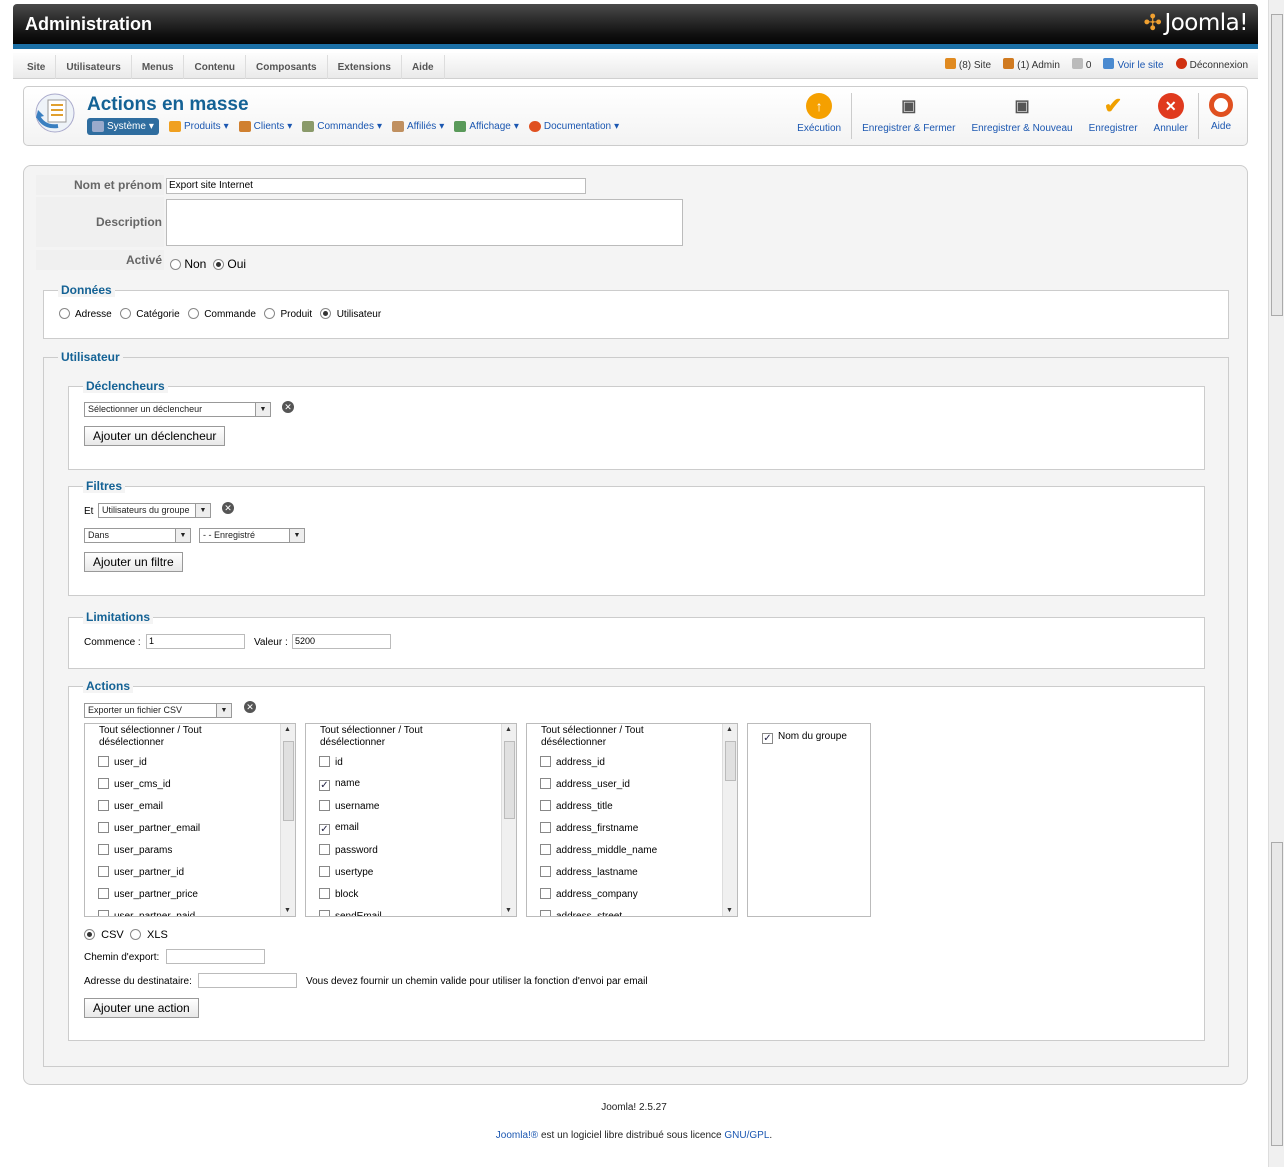 This screenshot has height=1167, width=1284. I want to click on data-option-user: Utilisateur, so click(350, 314).